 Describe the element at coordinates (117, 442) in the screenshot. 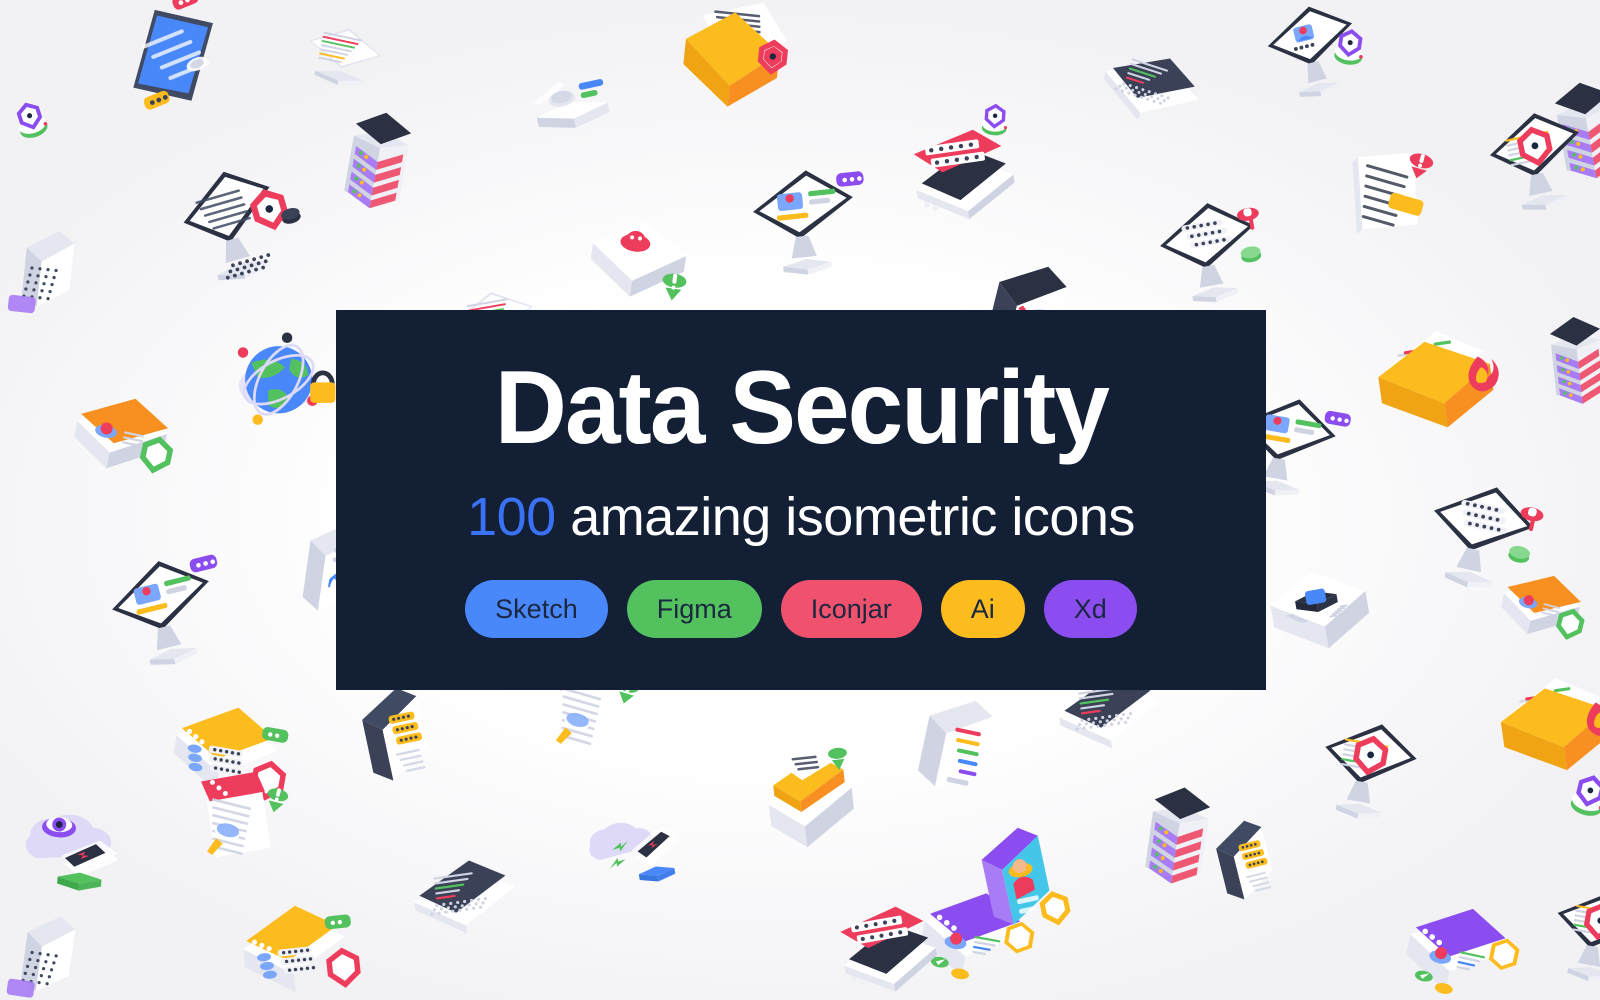

I see `card-person-shield-icon` at that location.